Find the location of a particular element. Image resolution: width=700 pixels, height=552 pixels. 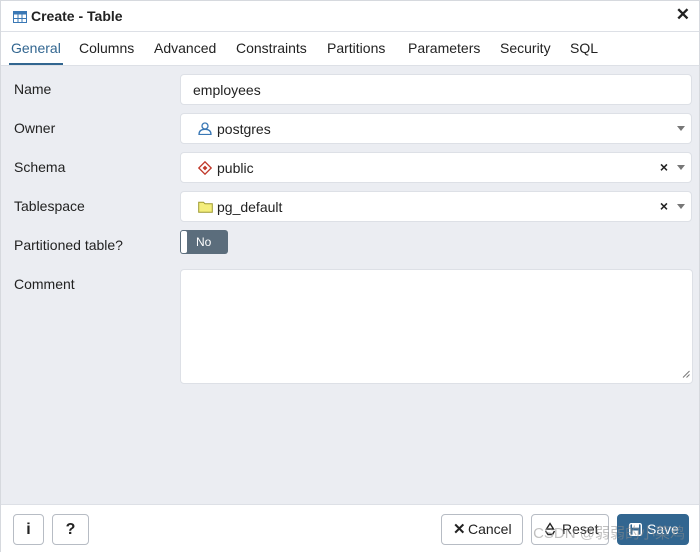

table-icon is located at coordinates (20, 18).